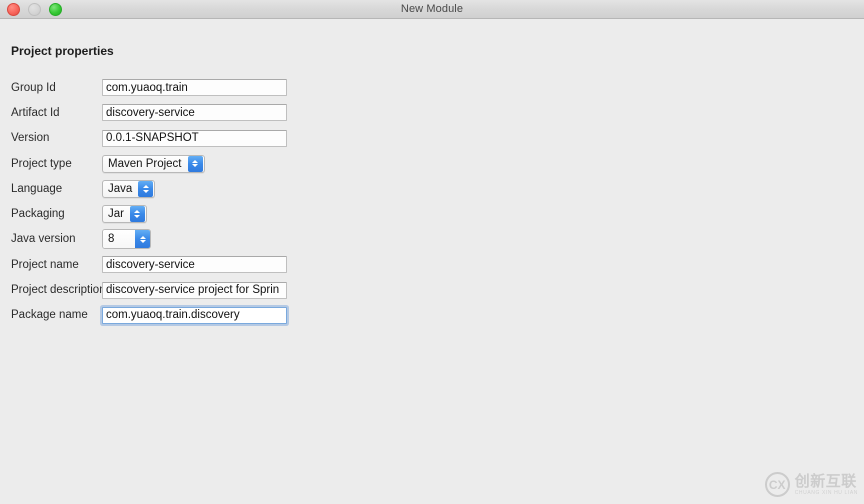  Describe the element at coordinates (825, 481) in the screenshot. I see `watermark-name-cn: 创新互联` at that location.